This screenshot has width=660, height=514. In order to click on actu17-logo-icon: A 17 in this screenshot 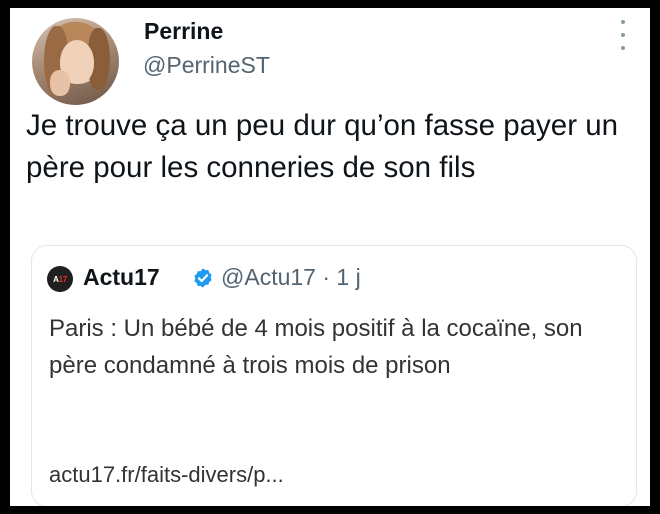, I will do `click(60, 279)`.